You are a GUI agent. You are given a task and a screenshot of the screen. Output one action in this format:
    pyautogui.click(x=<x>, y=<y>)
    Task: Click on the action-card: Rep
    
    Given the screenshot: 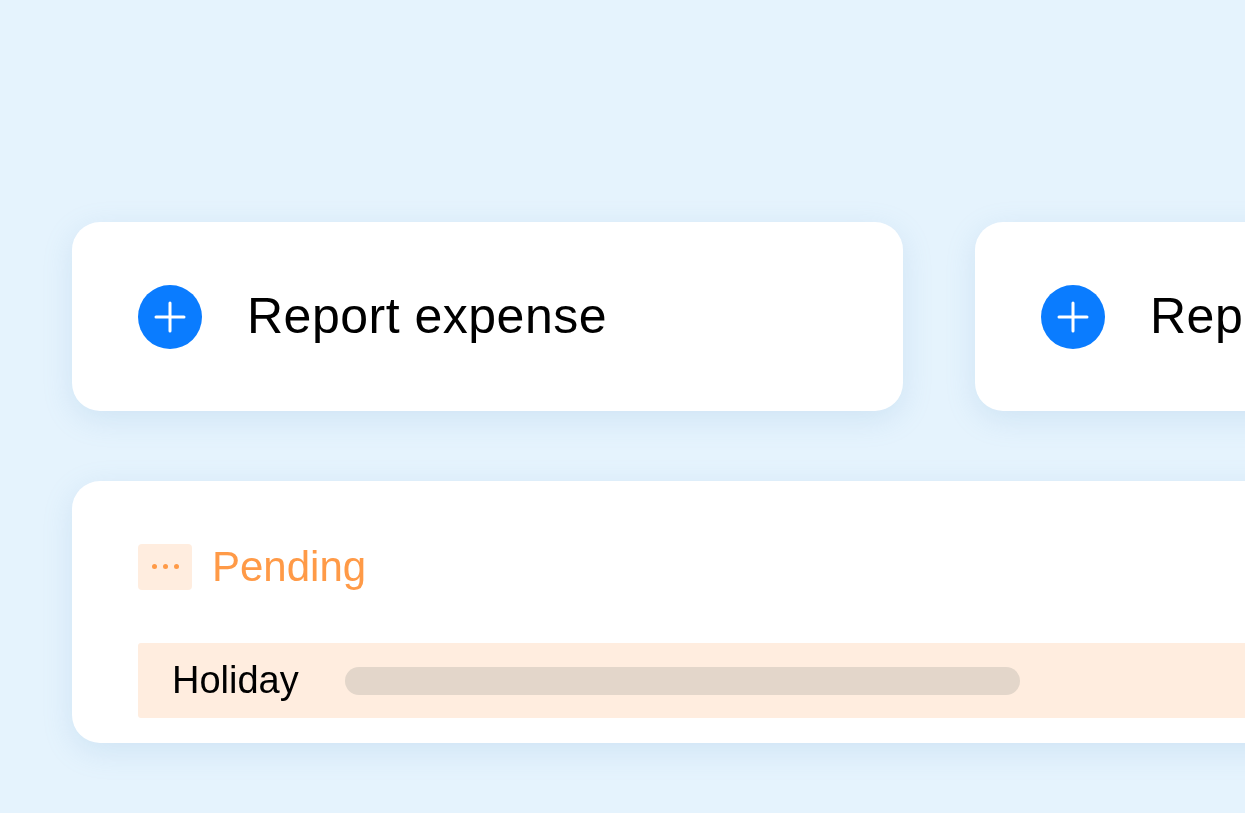 What is the action you would take?
    pyautogui.click(x=1110, y=316)
    